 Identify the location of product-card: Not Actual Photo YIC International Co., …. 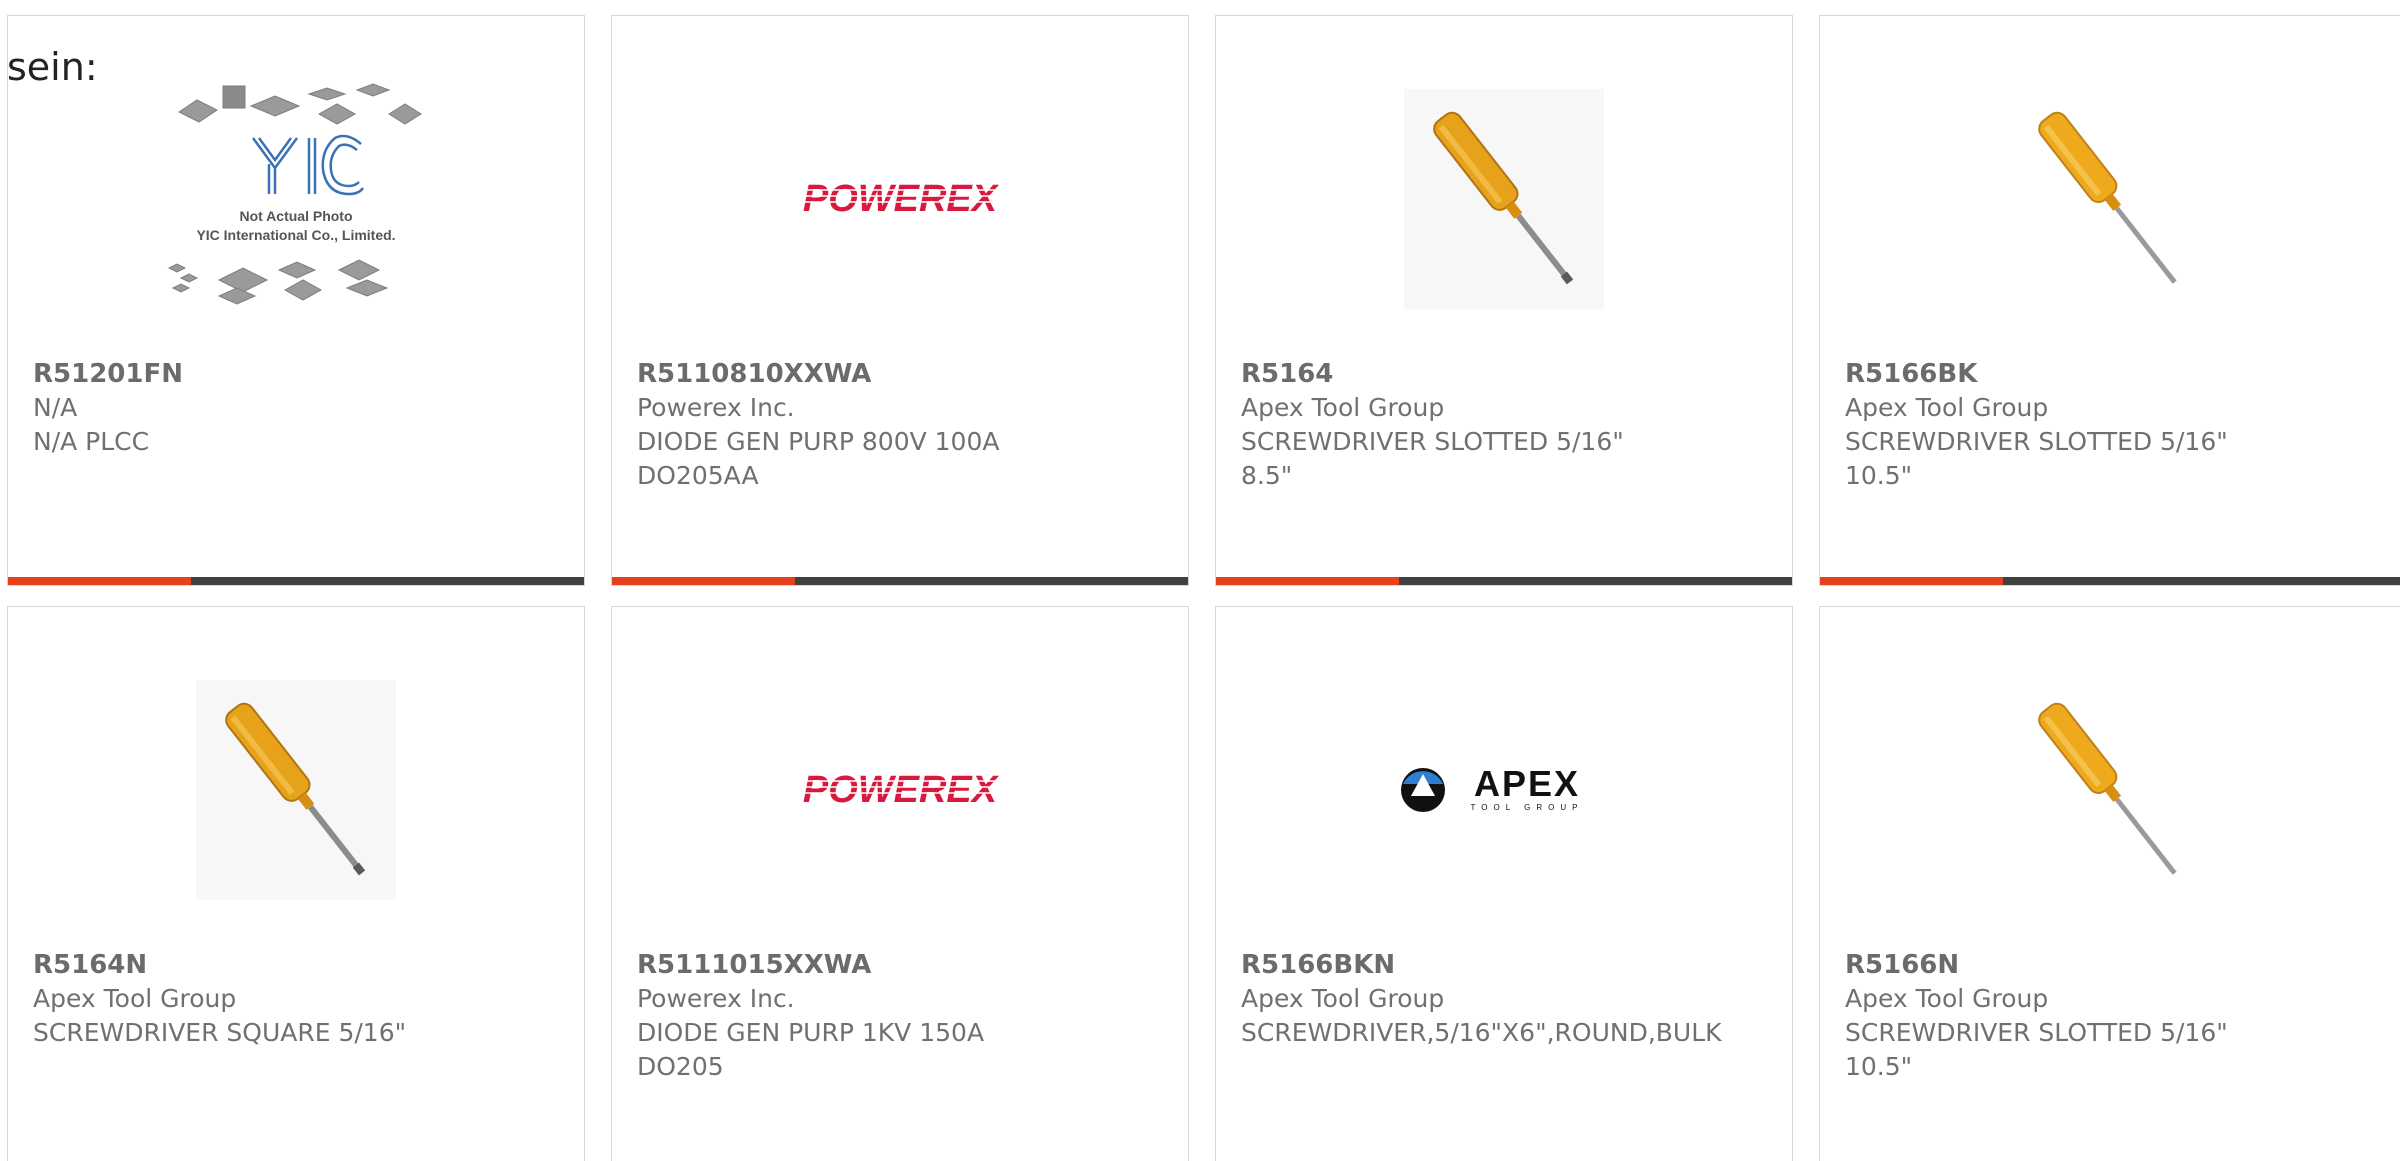
(296, 300).